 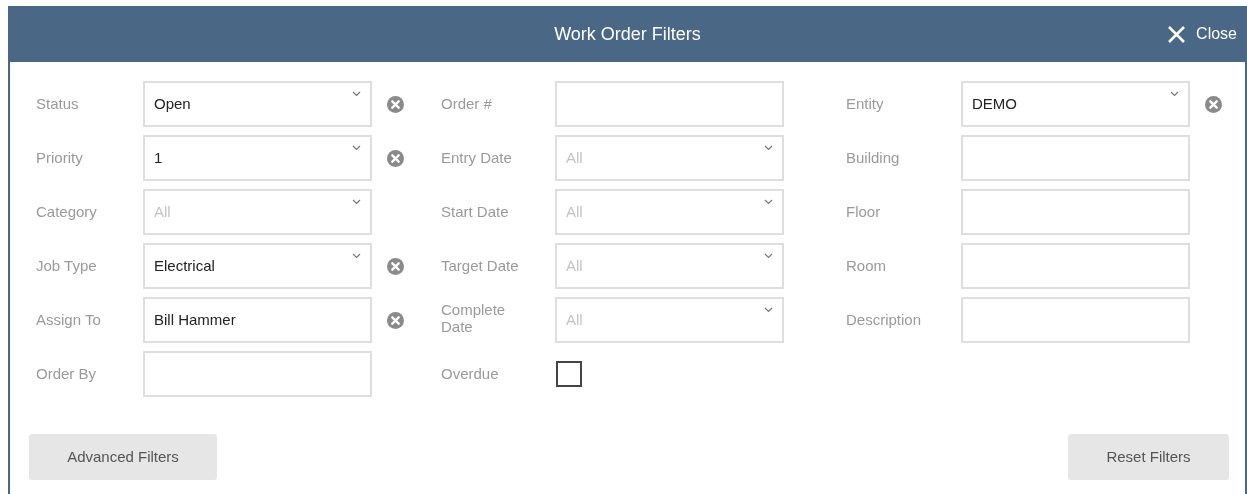 I want to click on field-label: Floor, so click(x=863, y=211).